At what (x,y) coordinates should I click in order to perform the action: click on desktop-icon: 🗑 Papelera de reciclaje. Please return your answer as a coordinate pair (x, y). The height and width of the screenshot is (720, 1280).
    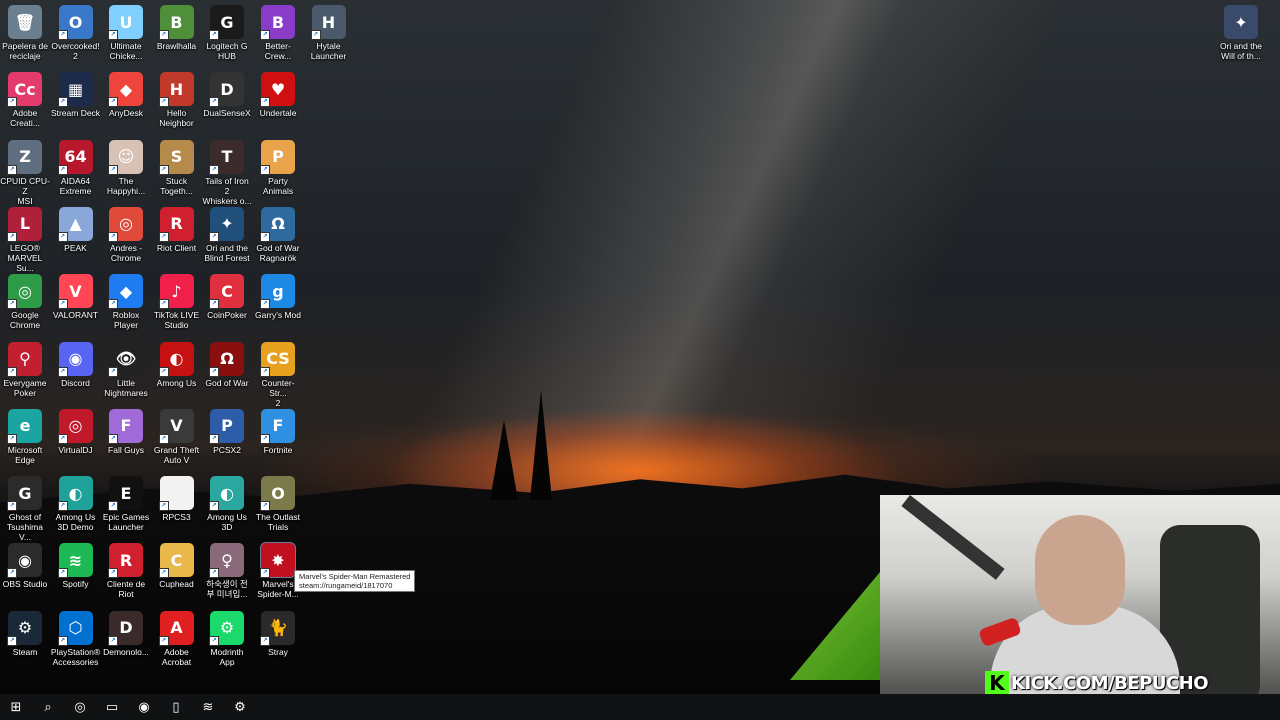
    Looking at the image, I should click on (25, 33).